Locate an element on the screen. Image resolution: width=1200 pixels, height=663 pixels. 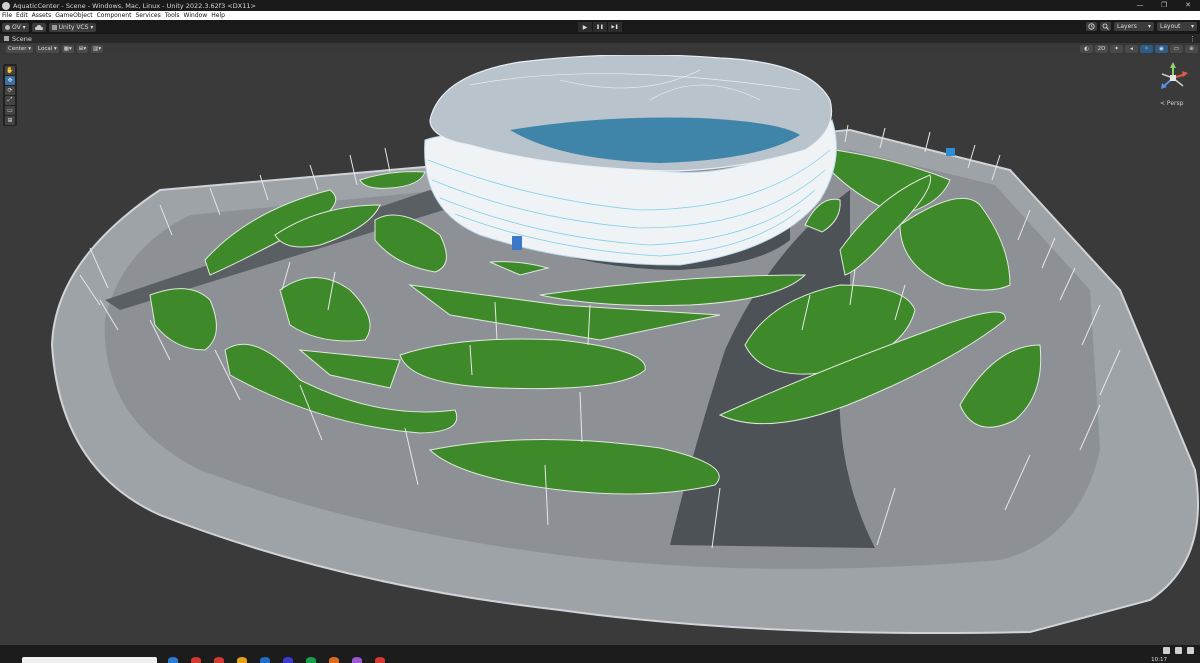
pivot-rotation-dropdown: Local ▾ is located at coordinates (47, 49).